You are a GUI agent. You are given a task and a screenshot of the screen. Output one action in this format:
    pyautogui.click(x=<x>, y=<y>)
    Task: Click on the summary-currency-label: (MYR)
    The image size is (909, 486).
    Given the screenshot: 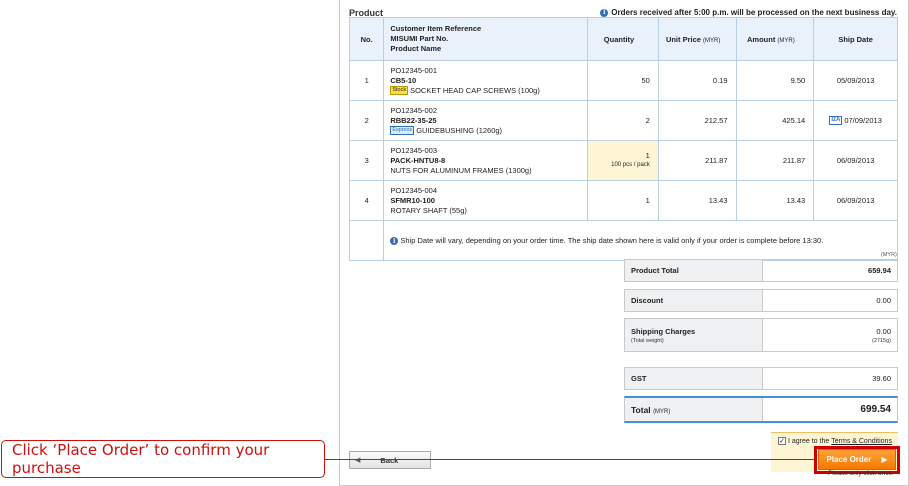 What is the action you would take?
    pyautogui.click(x=889, y=255)
    